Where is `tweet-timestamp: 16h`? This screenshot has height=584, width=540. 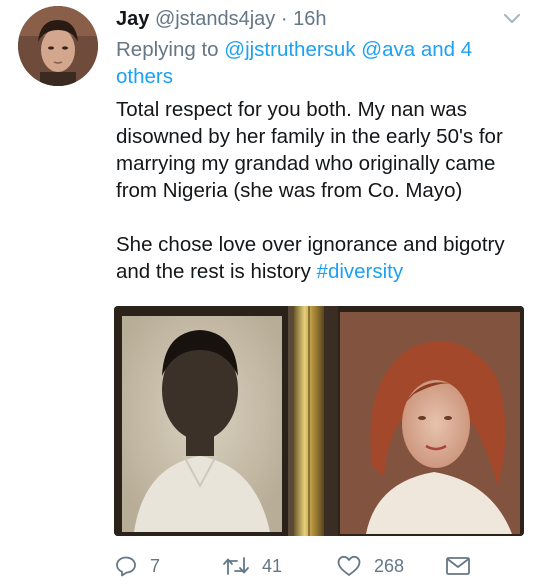 tweet-timestamp: 16h is located at coordinates (309, 19).